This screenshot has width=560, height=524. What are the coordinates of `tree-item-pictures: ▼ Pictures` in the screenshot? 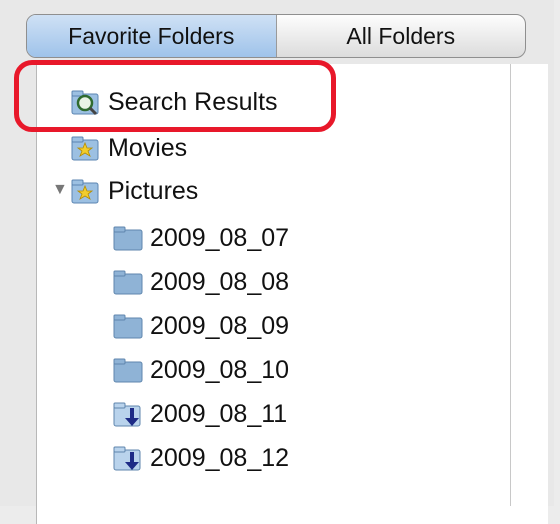 It's located at (125, 191).